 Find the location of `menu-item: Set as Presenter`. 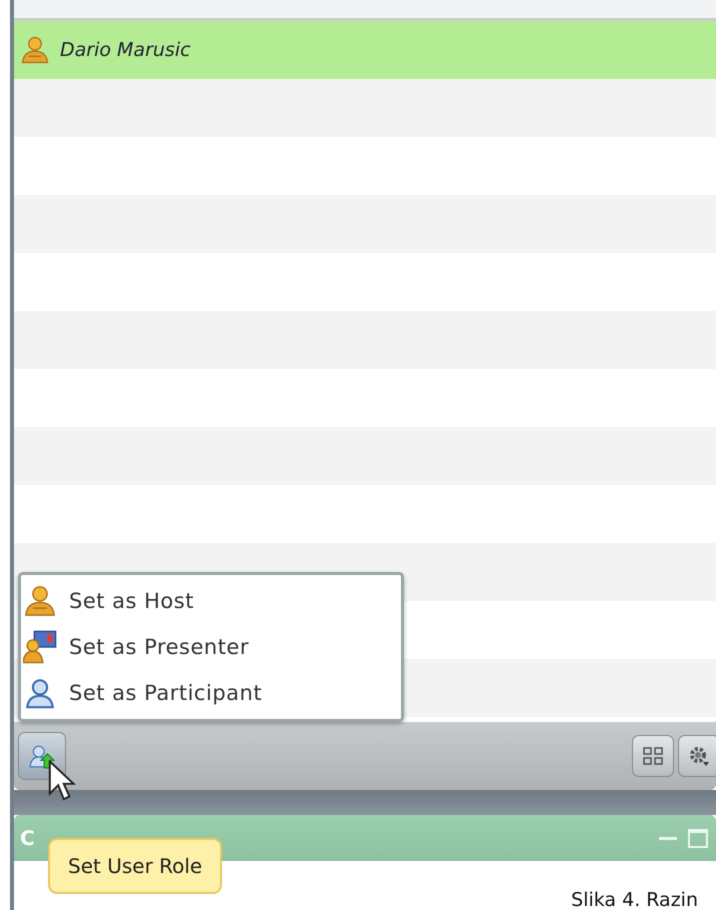

menu-item: Set as Presenter is located at coordinates (211, 647).